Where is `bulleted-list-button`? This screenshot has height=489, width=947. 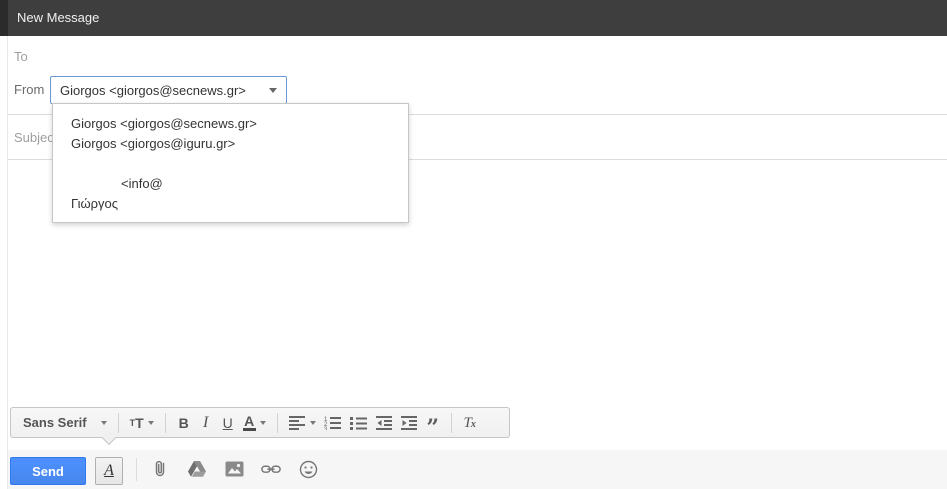
bulleted-list-button is located at coordinates (359, 422).